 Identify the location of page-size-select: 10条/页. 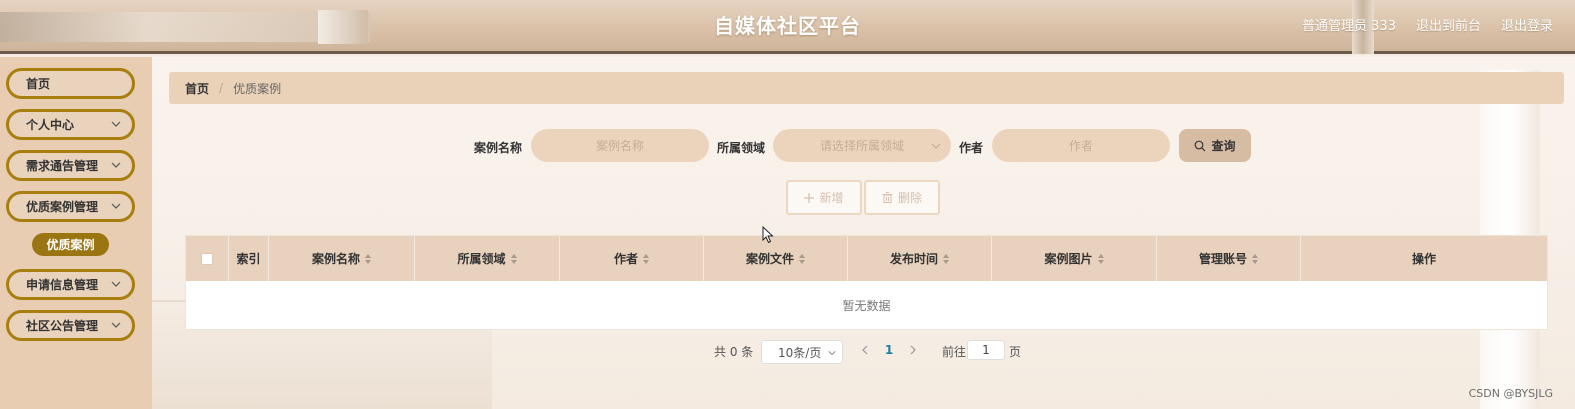
(802, 352).